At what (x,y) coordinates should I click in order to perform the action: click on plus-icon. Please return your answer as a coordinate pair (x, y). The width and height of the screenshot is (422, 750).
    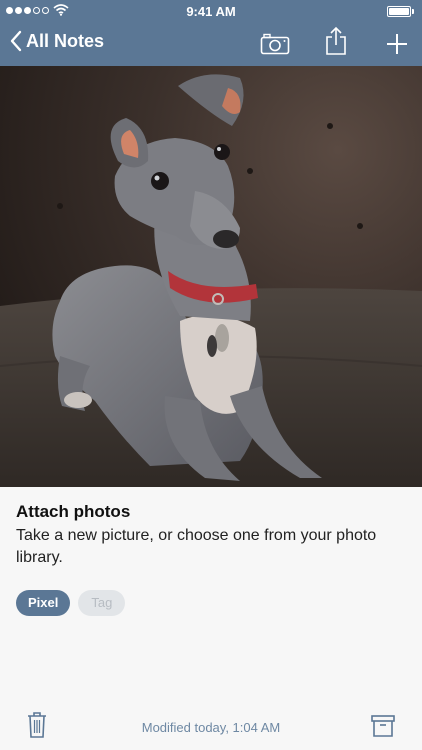
    Looking at the image, I should click on (397, 44).